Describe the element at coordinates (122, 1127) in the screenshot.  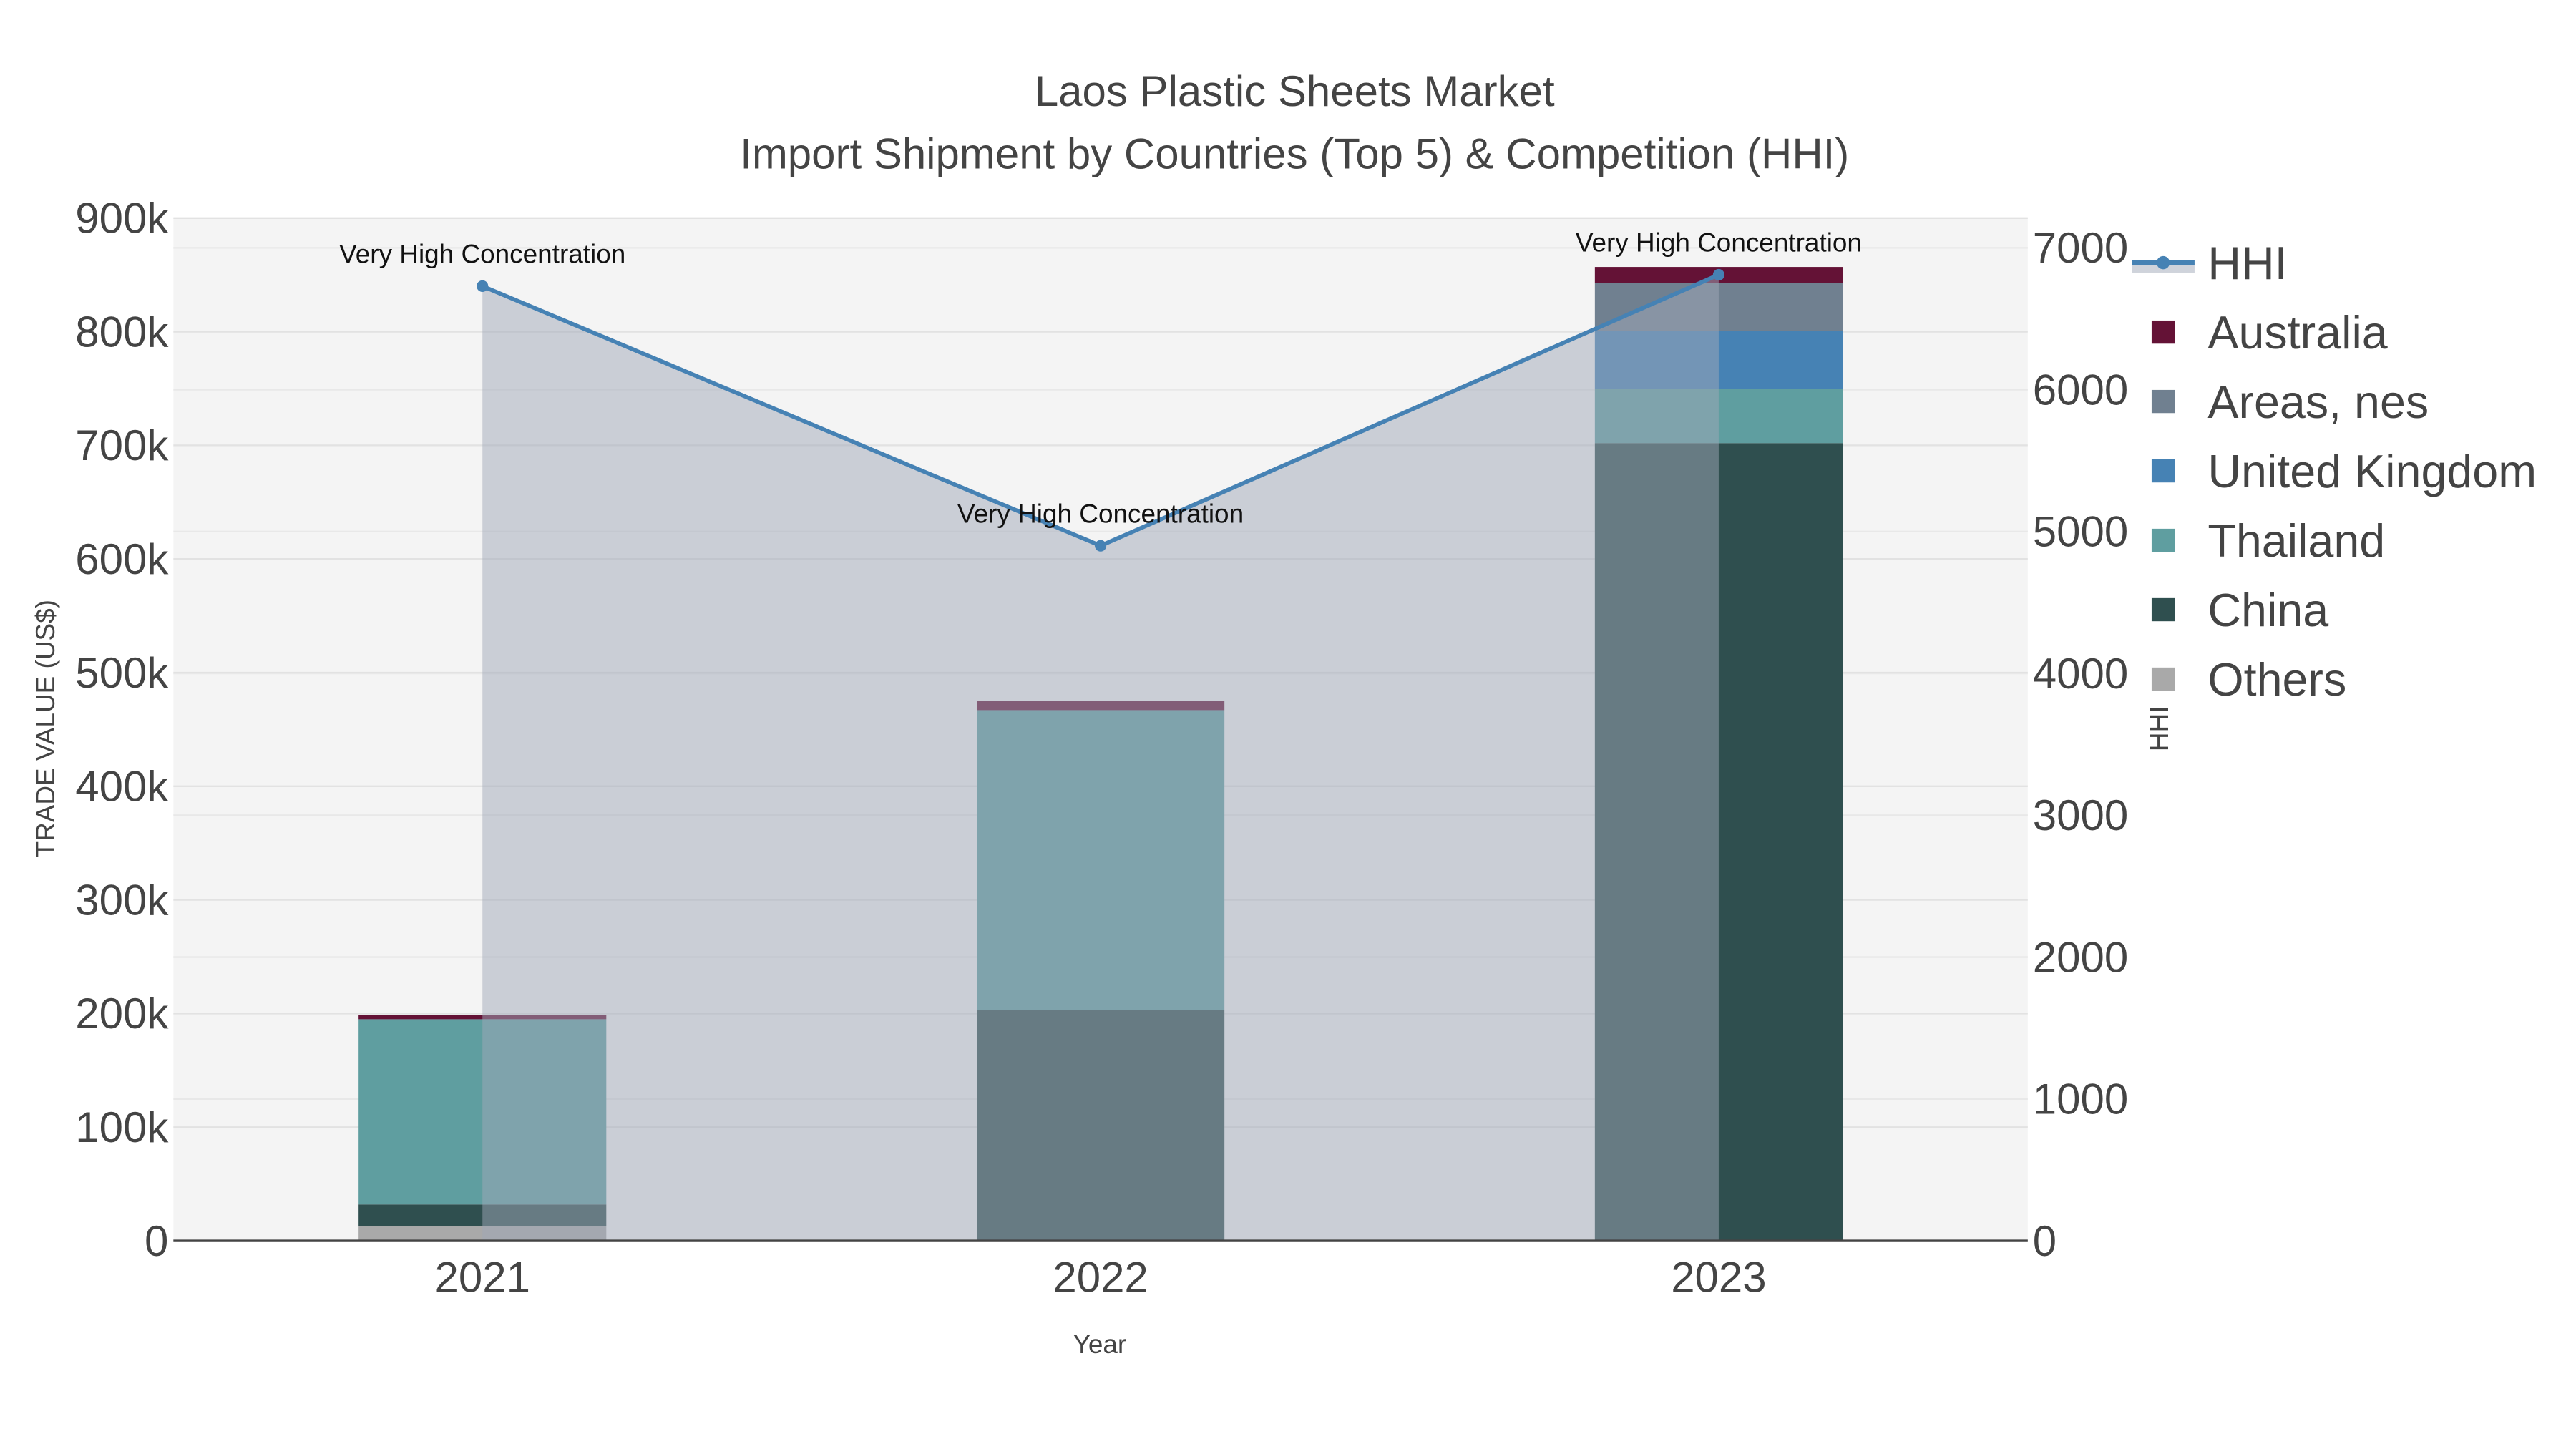
I see `y-tick-label: 100k` at that location.